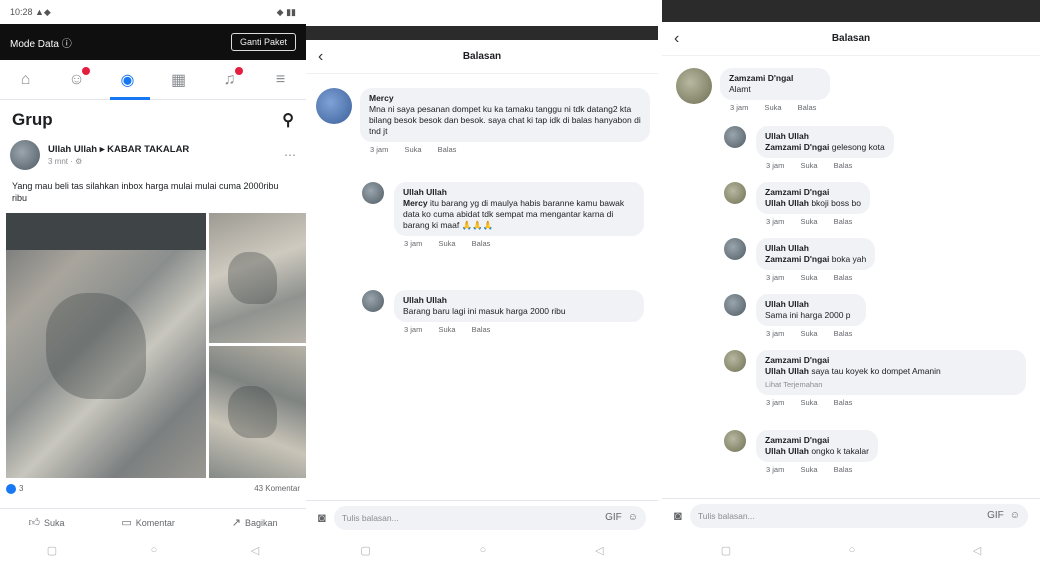  What do you see at coordinates (257, 278) in the screenshot?
I see `post-photo-top-right` at bounding box center [257, 278].